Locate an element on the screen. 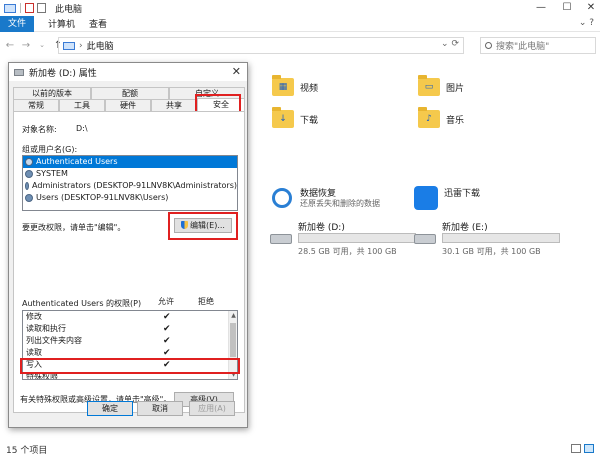 This screenshot has width=600, height=458. highlight-edit-button is located at coordinates (203, 226).